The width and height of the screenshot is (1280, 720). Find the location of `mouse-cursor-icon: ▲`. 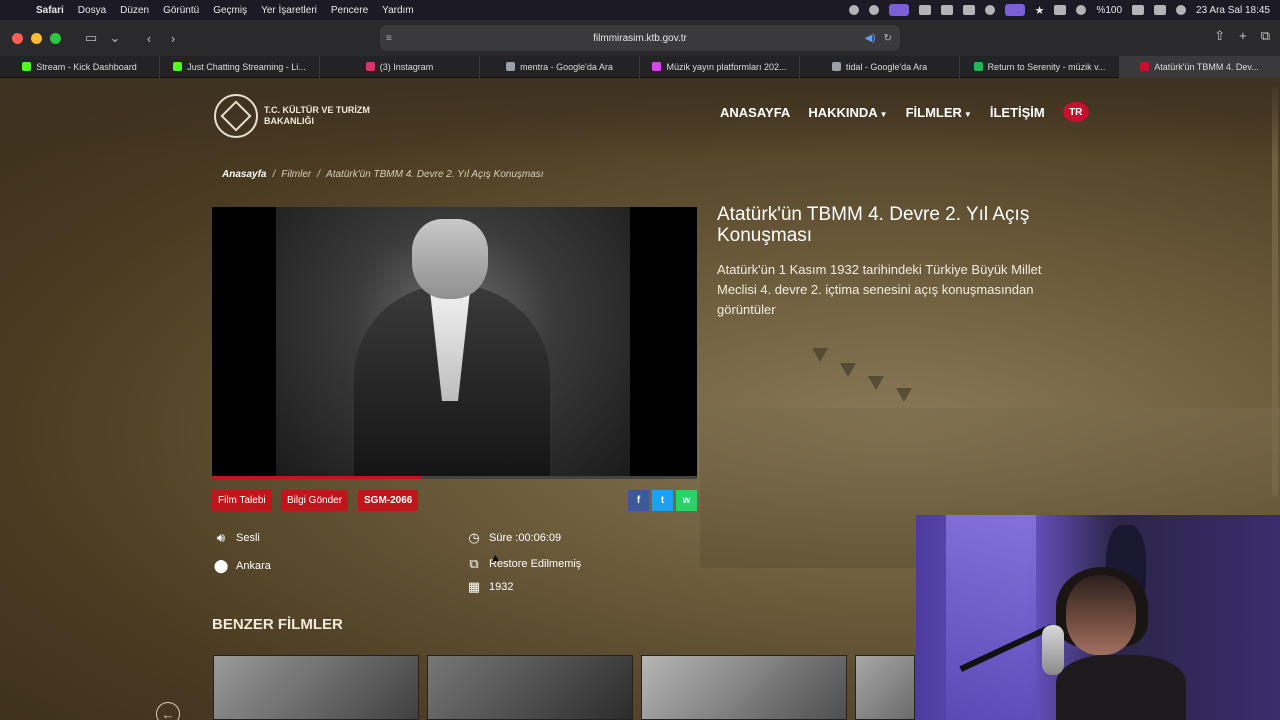

mouse-cursor-icon: ▲ is located at coordinates (495, 558).